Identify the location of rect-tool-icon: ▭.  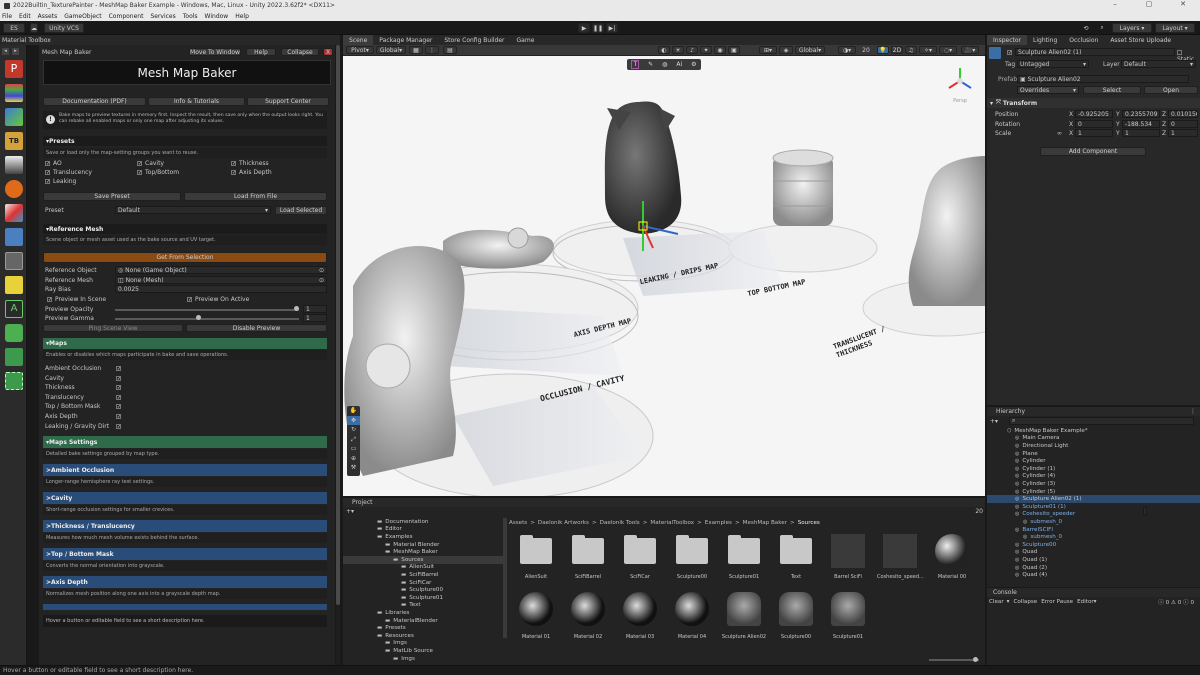
(353, 449).